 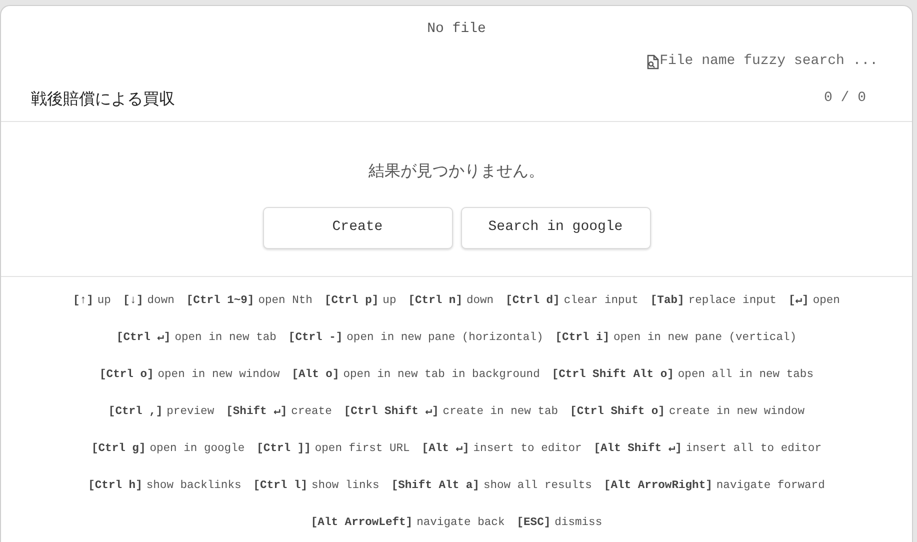 I want to click on shortcut-hint: [Ctrl ,] preview, so click(x=161, y=412).